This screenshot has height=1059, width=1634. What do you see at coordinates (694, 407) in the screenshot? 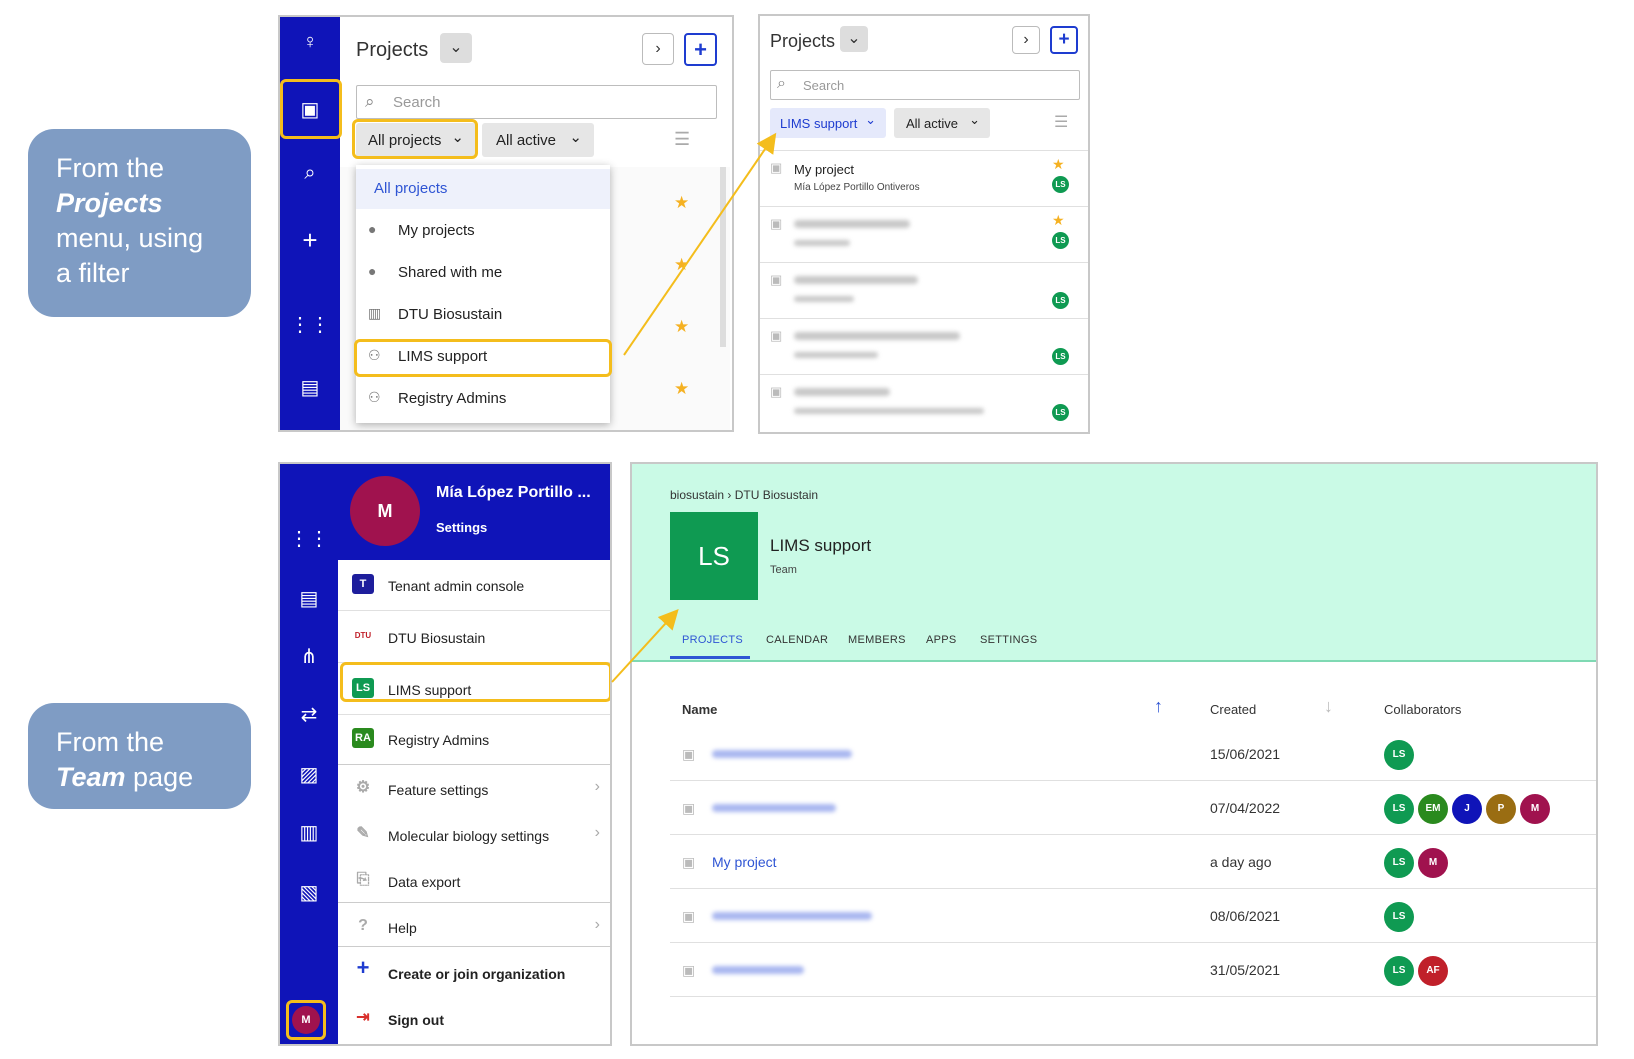
I see `connector-arrows` at bounding box center [694, 407].